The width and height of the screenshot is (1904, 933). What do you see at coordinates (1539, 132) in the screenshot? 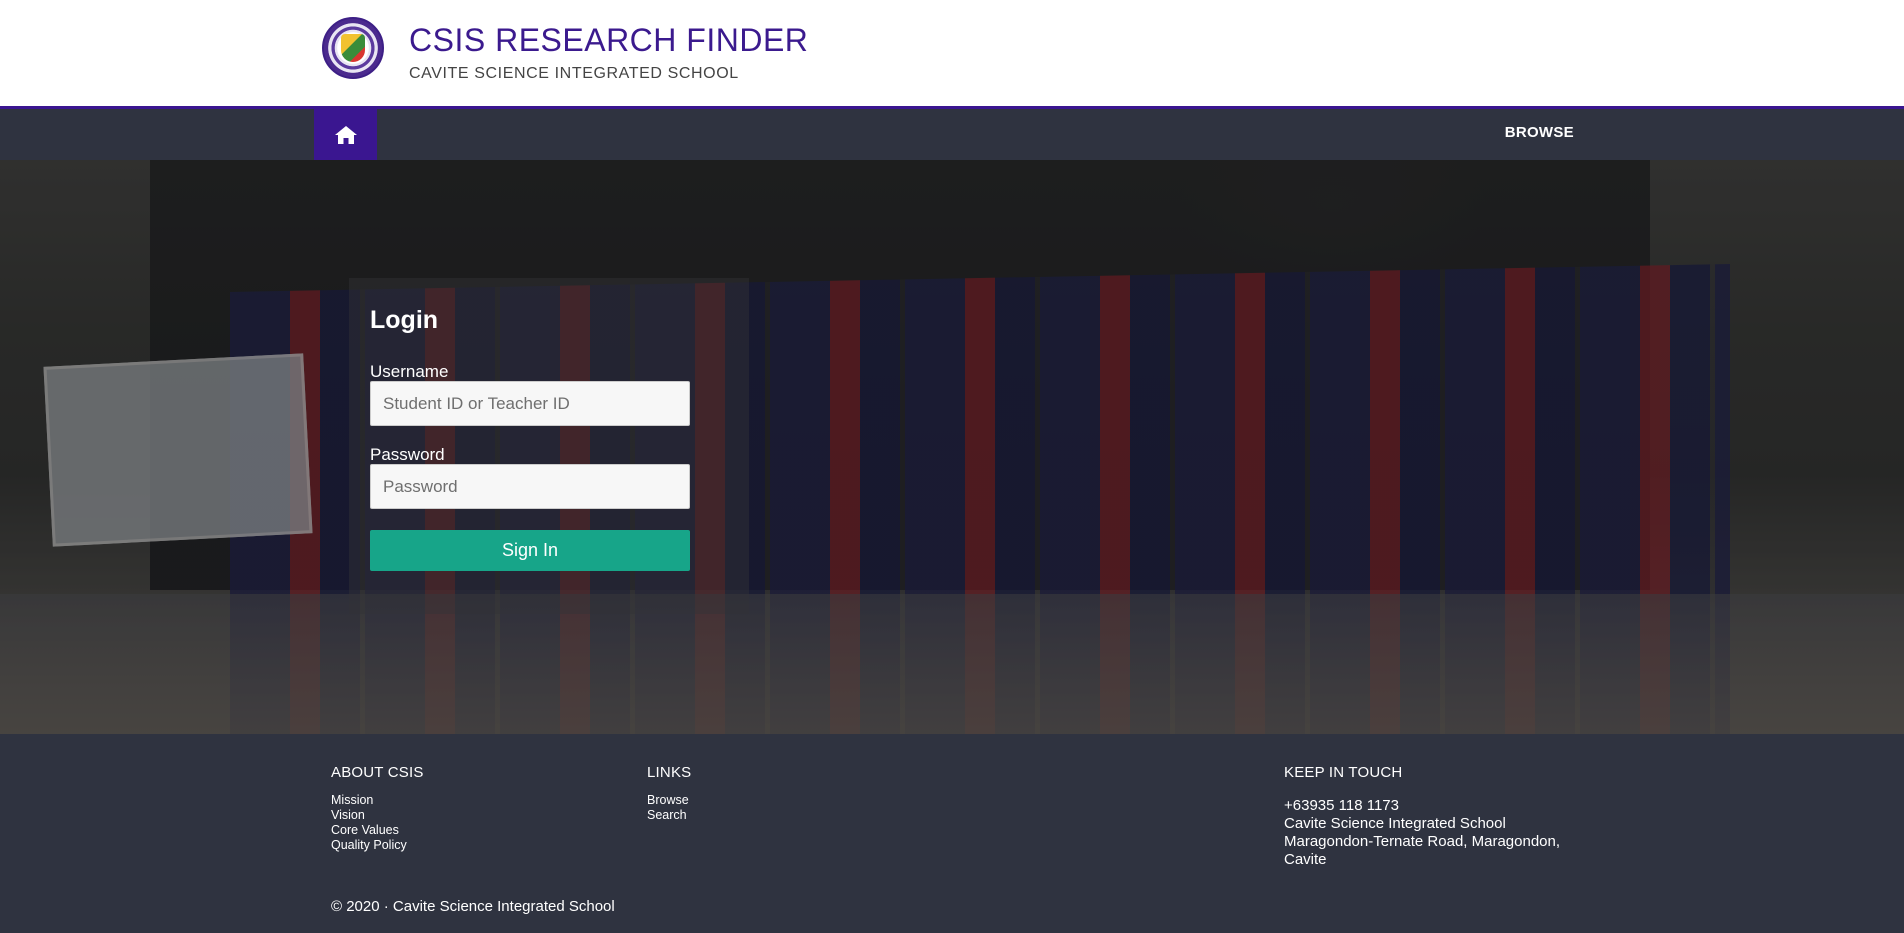
I see `nav-browse-link: BROWSE` at bounding box center [1539, 132].